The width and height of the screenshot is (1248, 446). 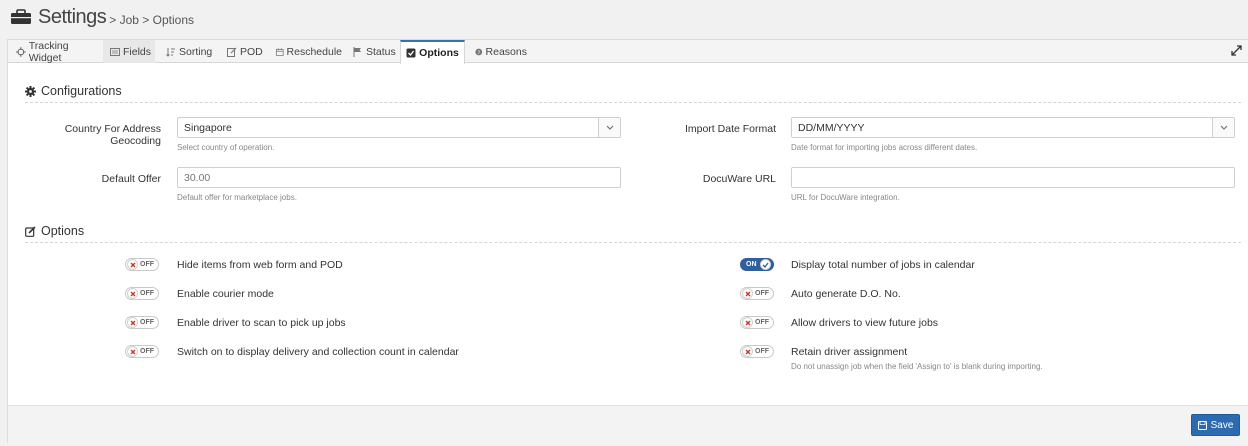 I want to click on tab-label: POD, so click(x=251, y=51).